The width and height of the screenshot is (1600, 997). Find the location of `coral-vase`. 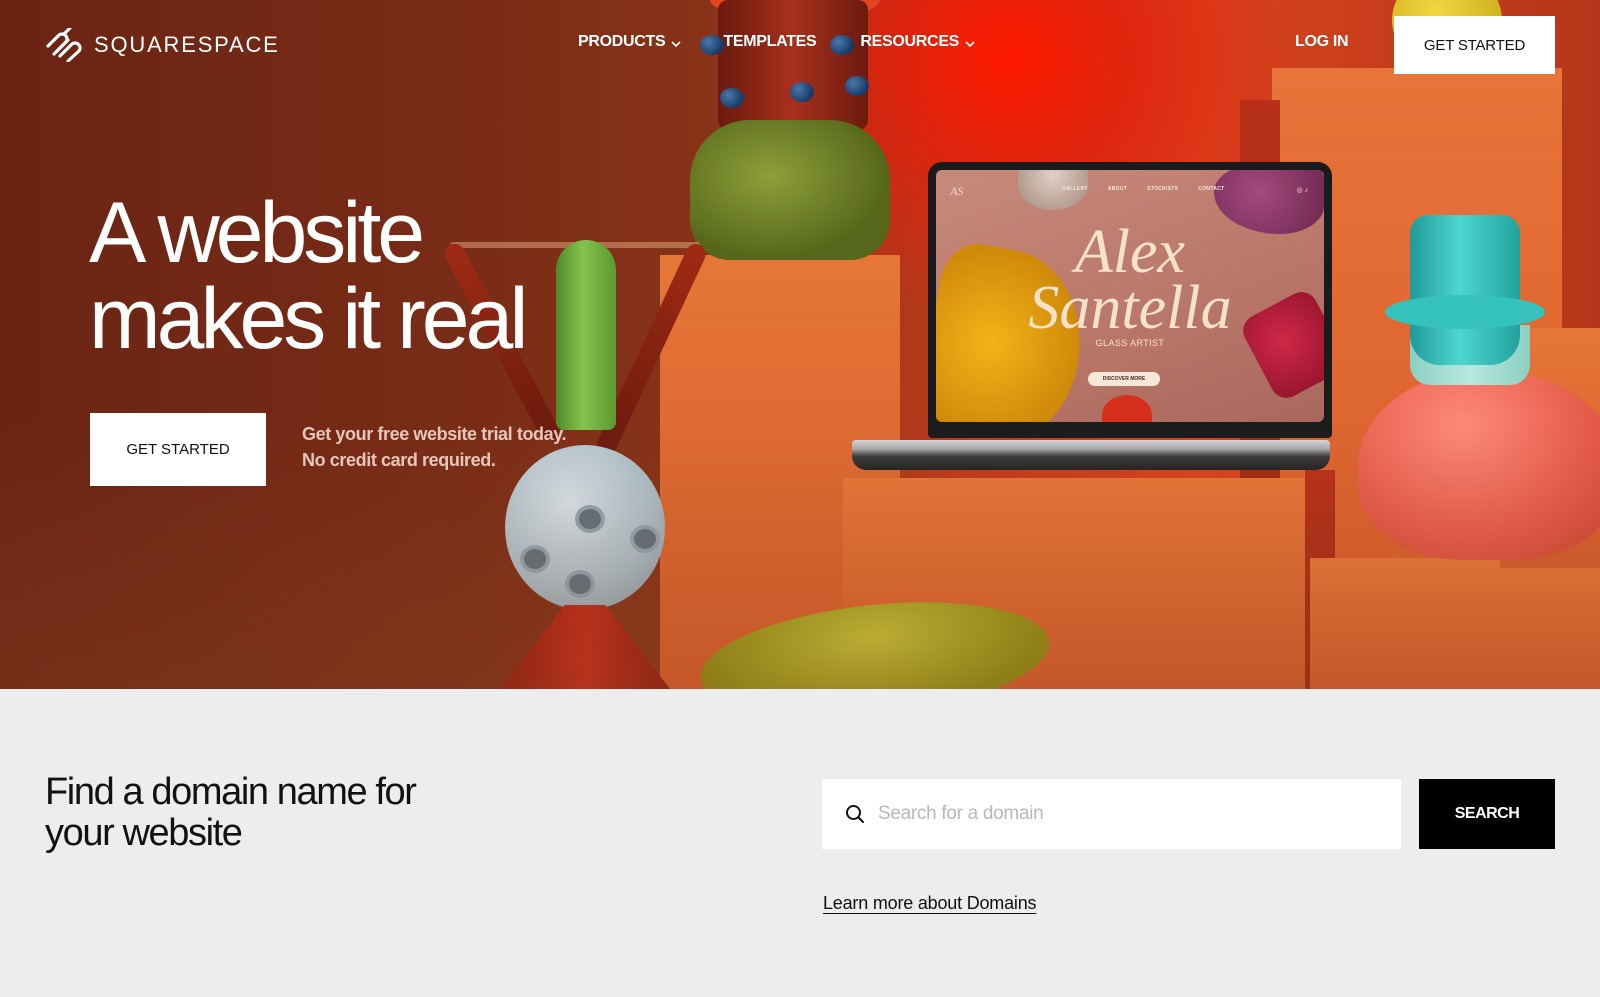

coral-vase is located at coordinates (1479, 465).